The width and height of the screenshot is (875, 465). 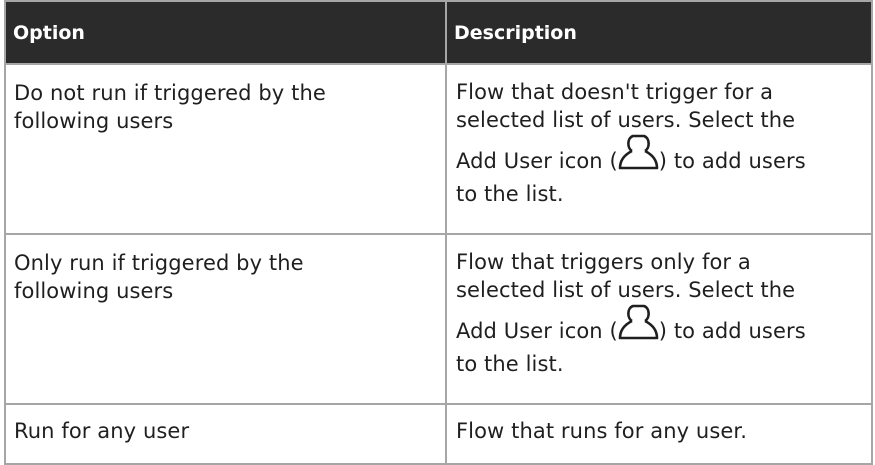 I want to click on option-text-line: Do not run if triggered by the, so click(x=170, y=93).